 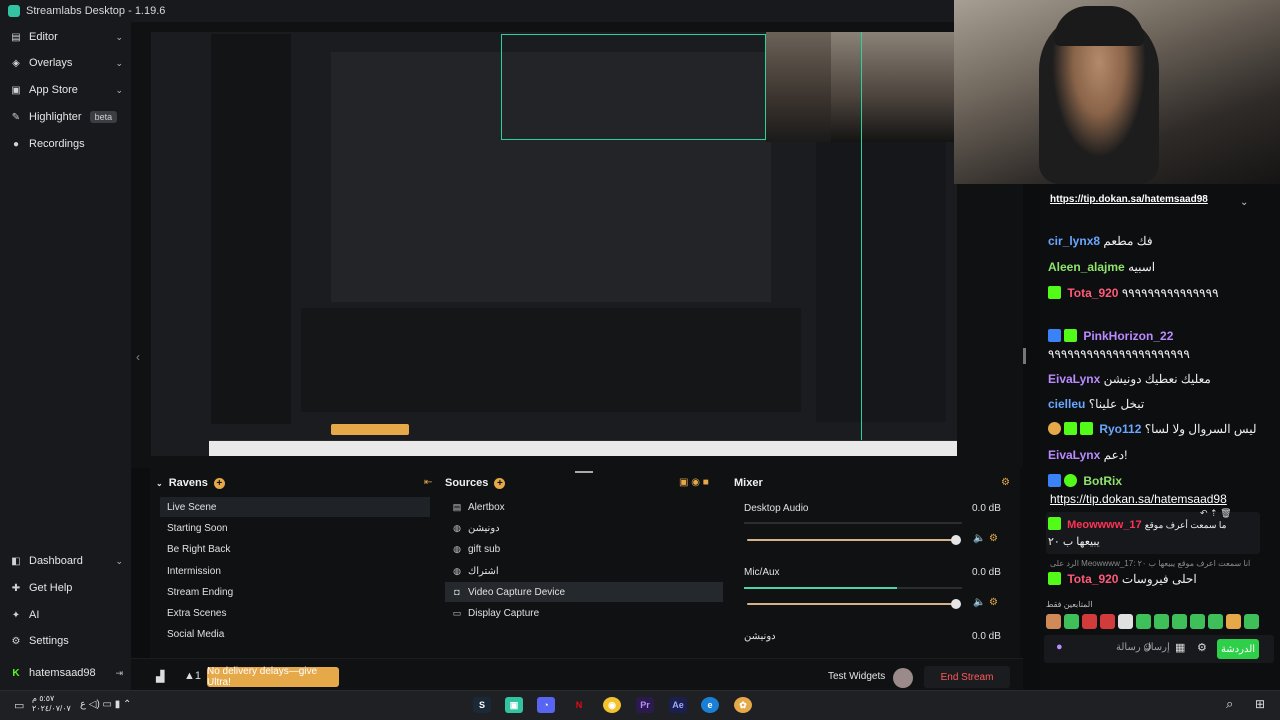 What do you see at coordinates (1138, 499) in the screenshot?
I see `botrix-link: https://tip.dokan.sa/hatemsaad98` at bounding box center [1138, 499].